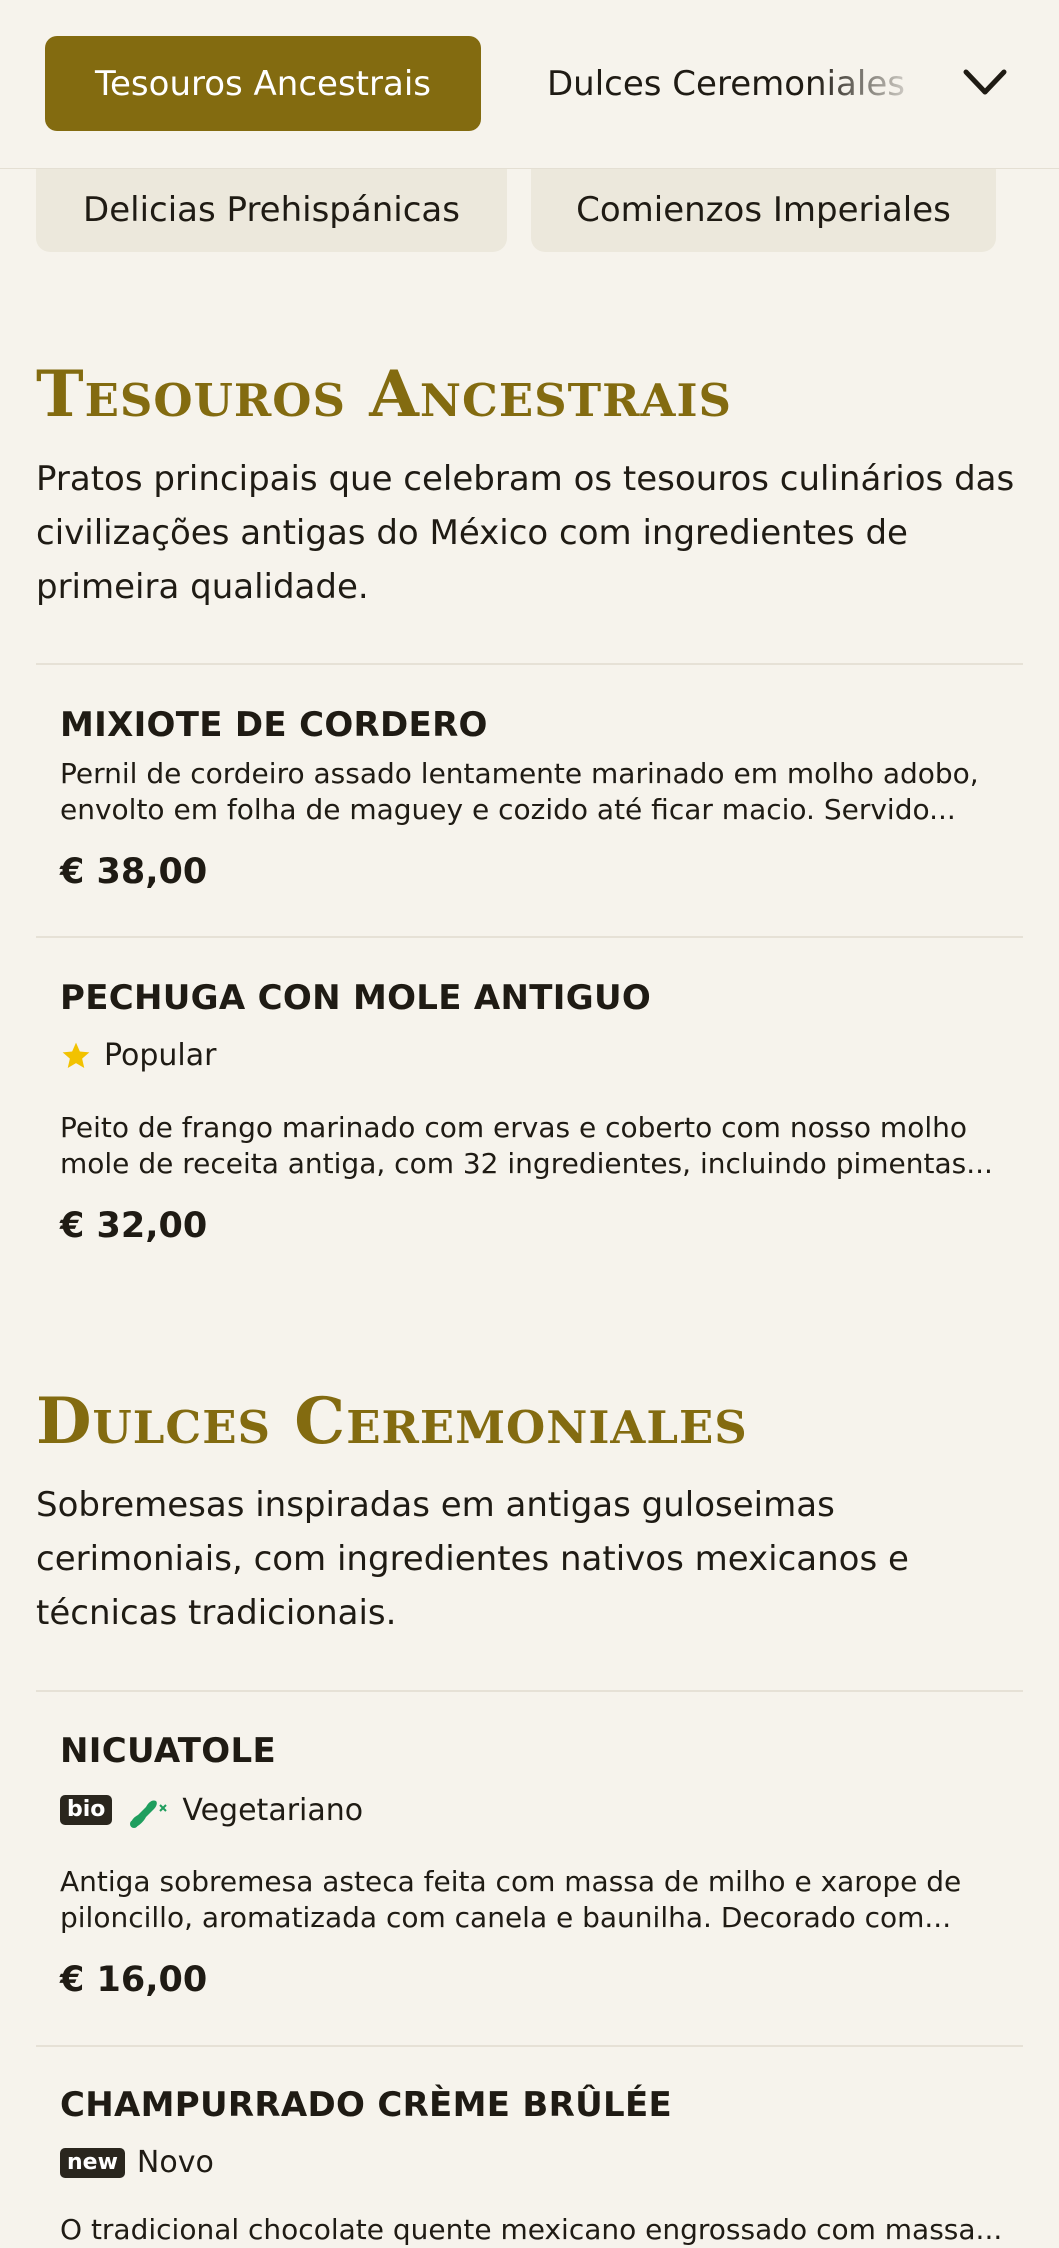  I want to click on tab-comienzos-imperiales: Comienzos Imperiales, so click(763, 210).